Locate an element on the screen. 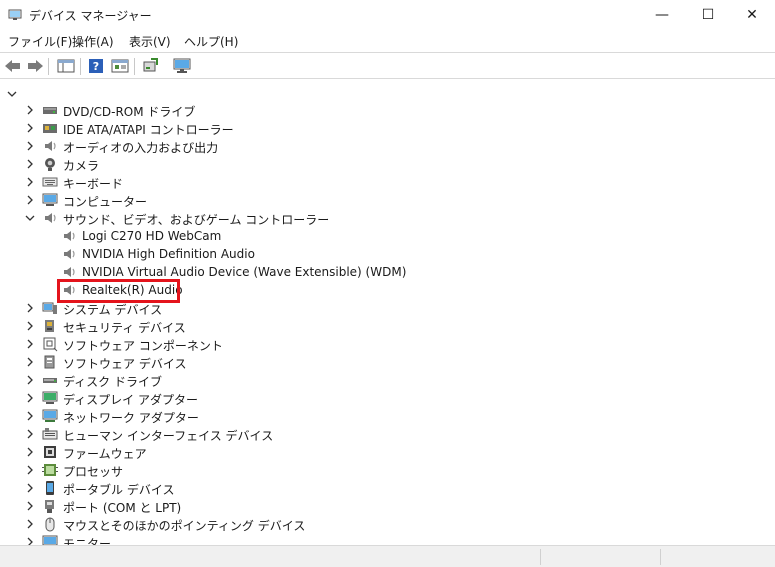  forward-button is located at coordinates (35, 66).